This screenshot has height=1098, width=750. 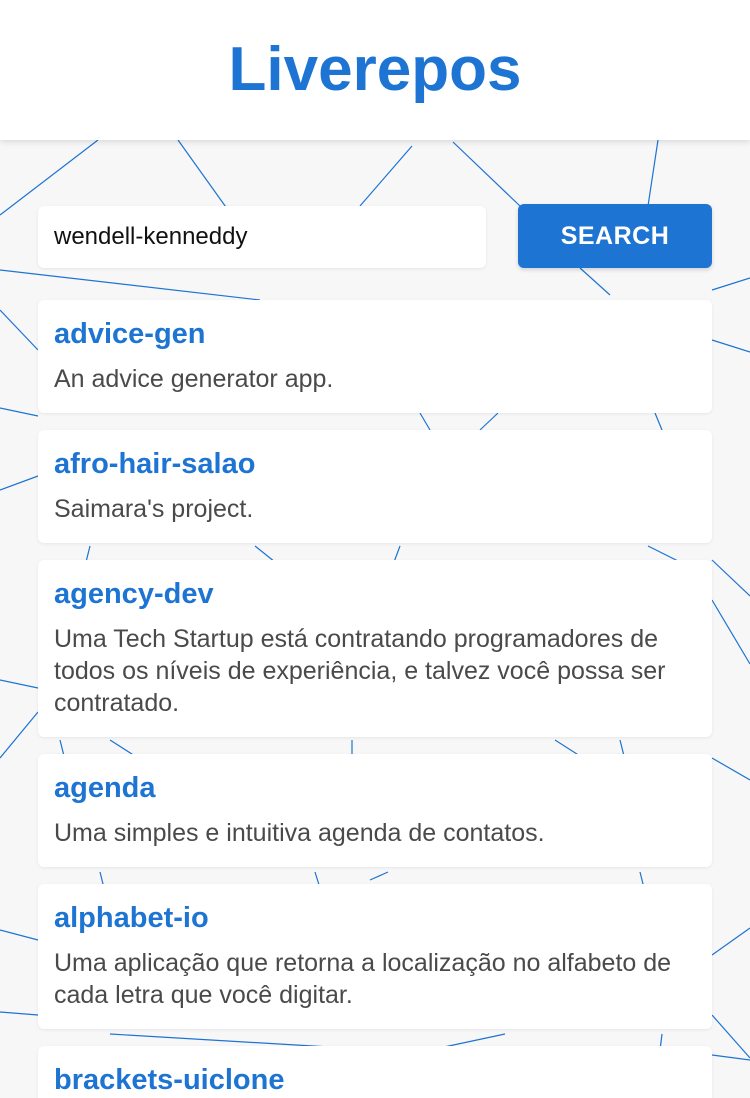 I want to click on repo-description: Saimara's project., so click(x=154, y=509).